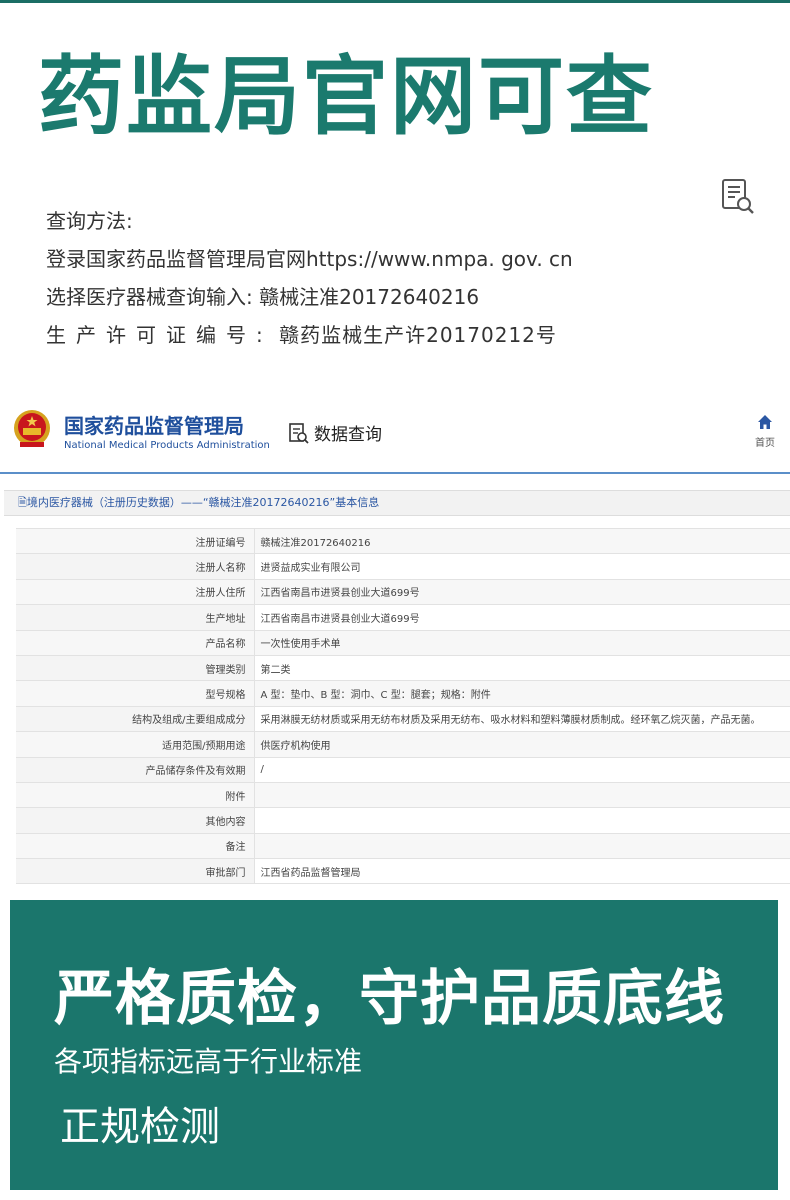  What do you see at coordinates (203, 502) in the screenshot?
I see `section-title-text: 境内医疗器械（注册历史数据）——“赣械注准20172640216”基本信息` at bounding box center [203, 502].